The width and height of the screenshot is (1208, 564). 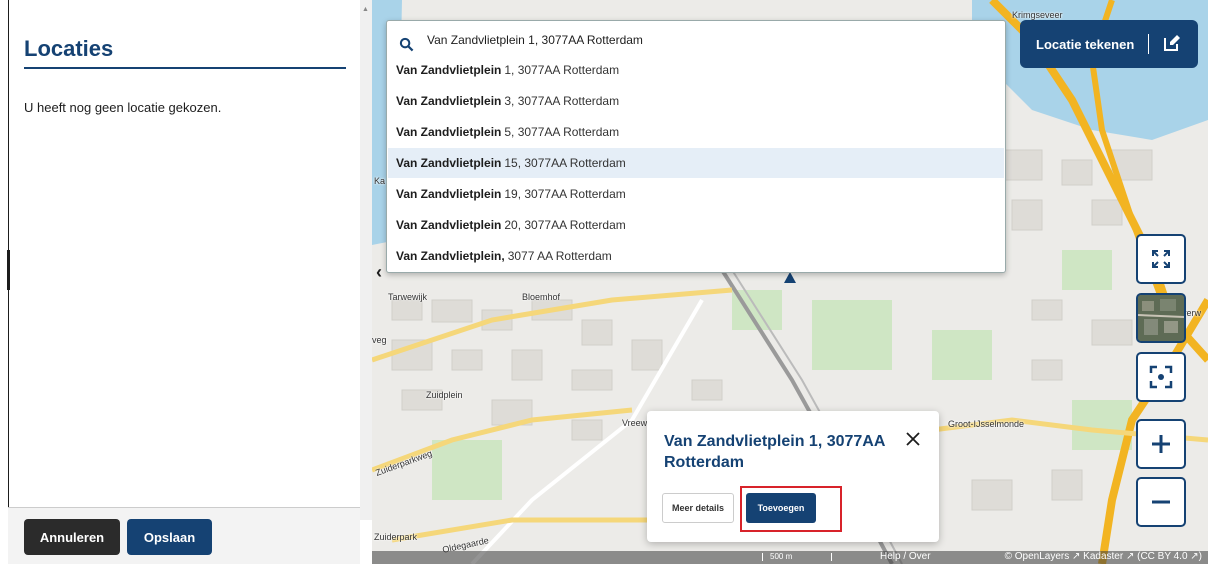 What do you see at coordinates (444, 395) in the screenshot?
I see `map-label-zuidplein: Zuidplein` at bounding box center [444, 395].